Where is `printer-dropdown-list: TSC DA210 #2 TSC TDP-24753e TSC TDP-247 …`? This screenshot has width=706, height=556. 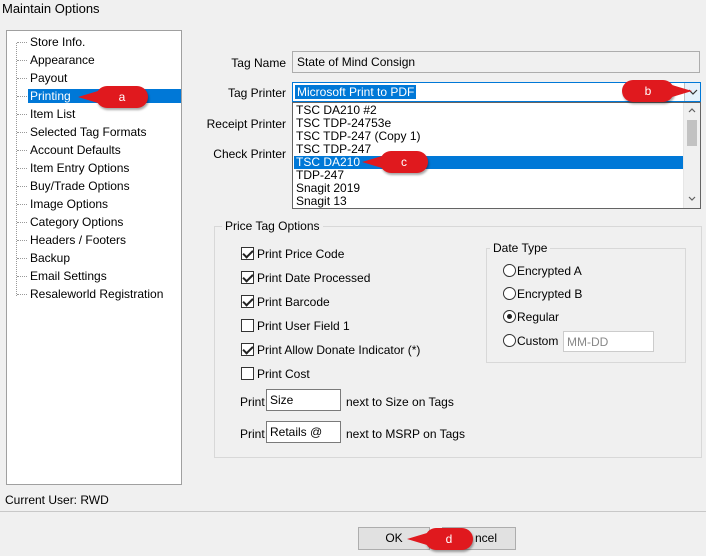
printer-dropdown-list: TSC DA210 #2 TSC TDP-24753e TSC TDP-247 … is located at coordinates (496, 155).